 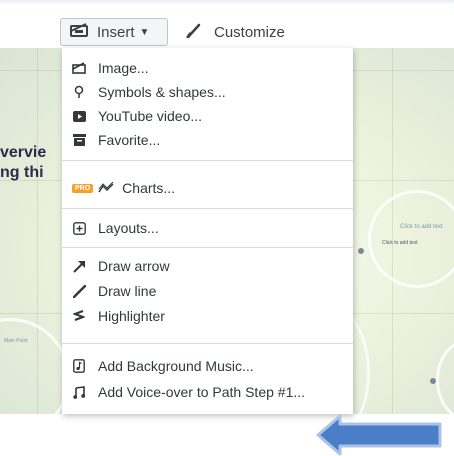 What do you see at coordinates (79, 228) in the screenshot?
I see `layouts-icon` at bounding box center [79, 228].